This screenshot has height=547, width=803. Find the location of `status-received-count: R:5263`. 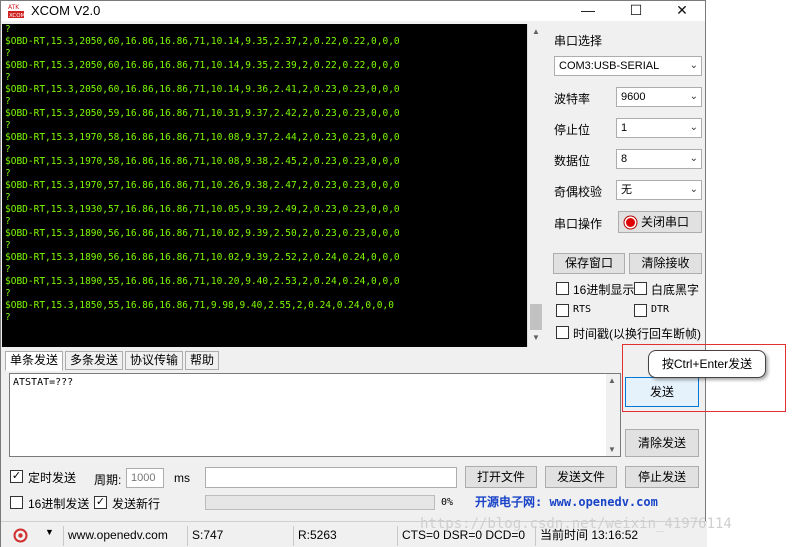

status-received-count: R:5263 is located at coordinates (345, 536).